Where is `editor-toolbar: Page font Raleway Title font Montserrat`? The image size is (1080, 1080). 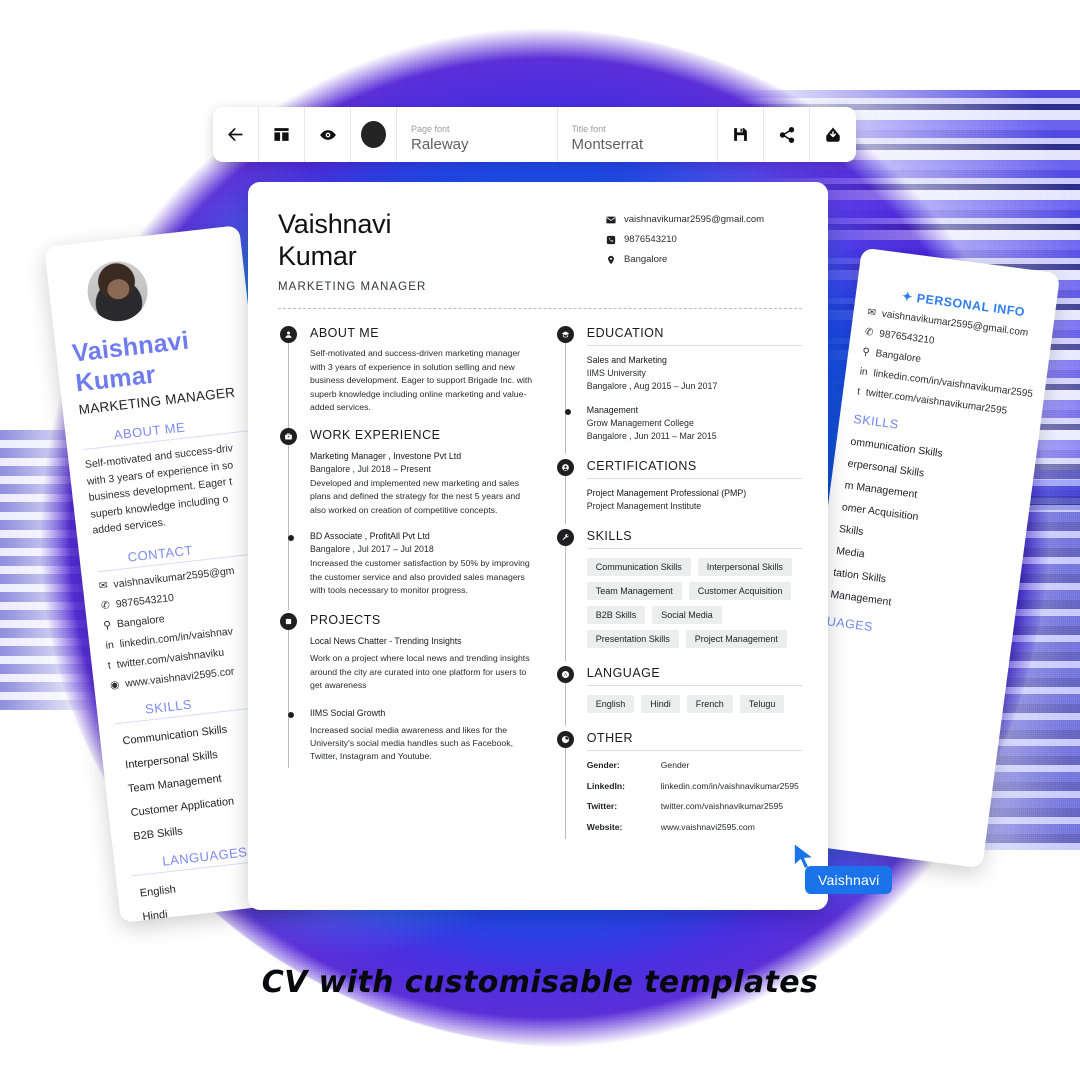 editor-toolbar: Page font Raleway Title font Montserrat is located at coordinates (534, 134).